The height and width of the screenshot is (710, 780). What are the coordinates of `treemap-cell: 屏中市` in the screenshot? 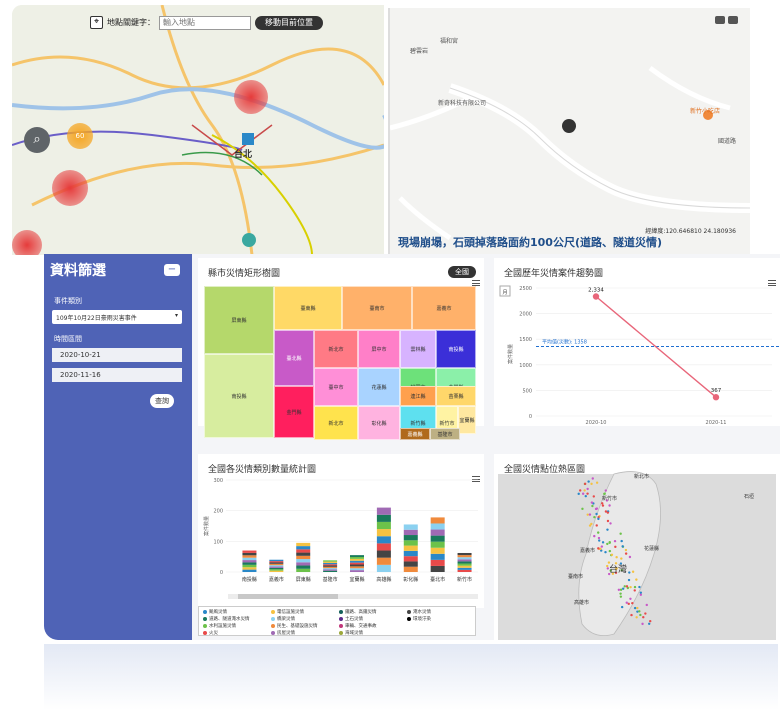 It's located at (379, 349).